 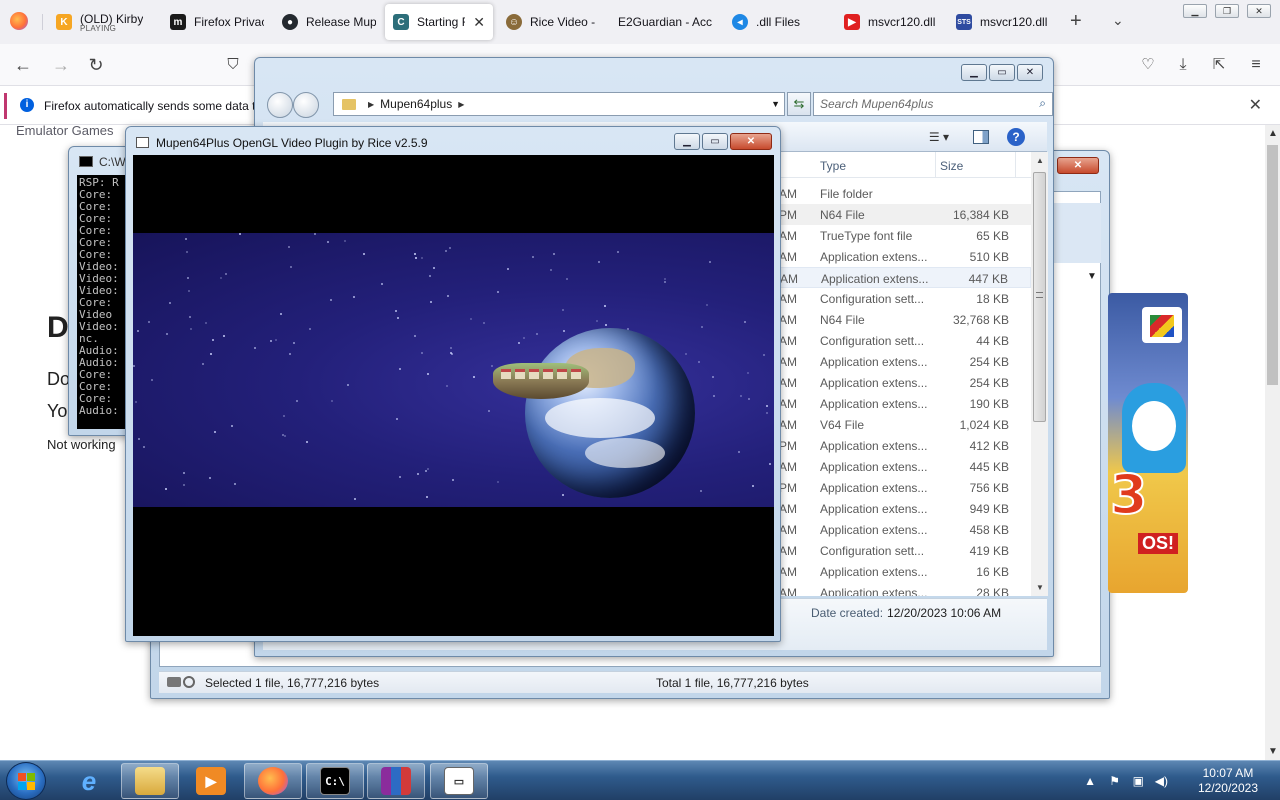 I want to click on bg-close-icon: ✕, so click(x=1078, y=165).